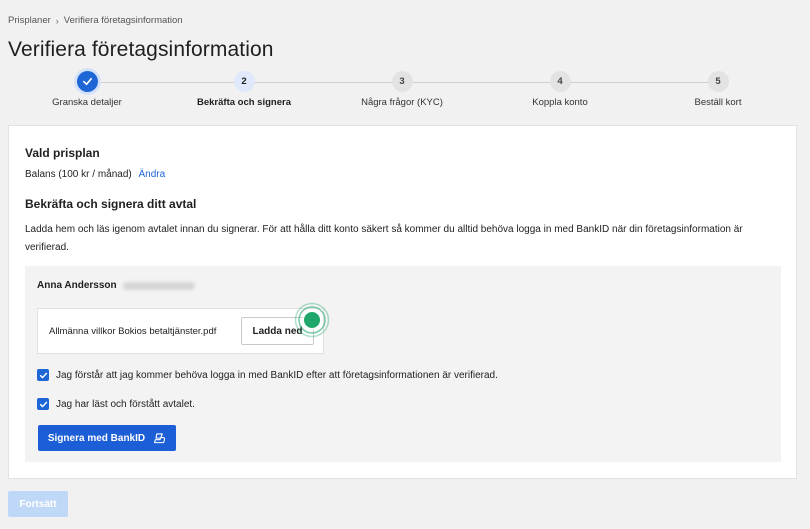 The image size is (810, 529). What do you see at coordinates (111, 204) in the screenshot?
I see `agreement-heading: Bekräfta och signera ditt avtal` at bounding box center [111, 204].